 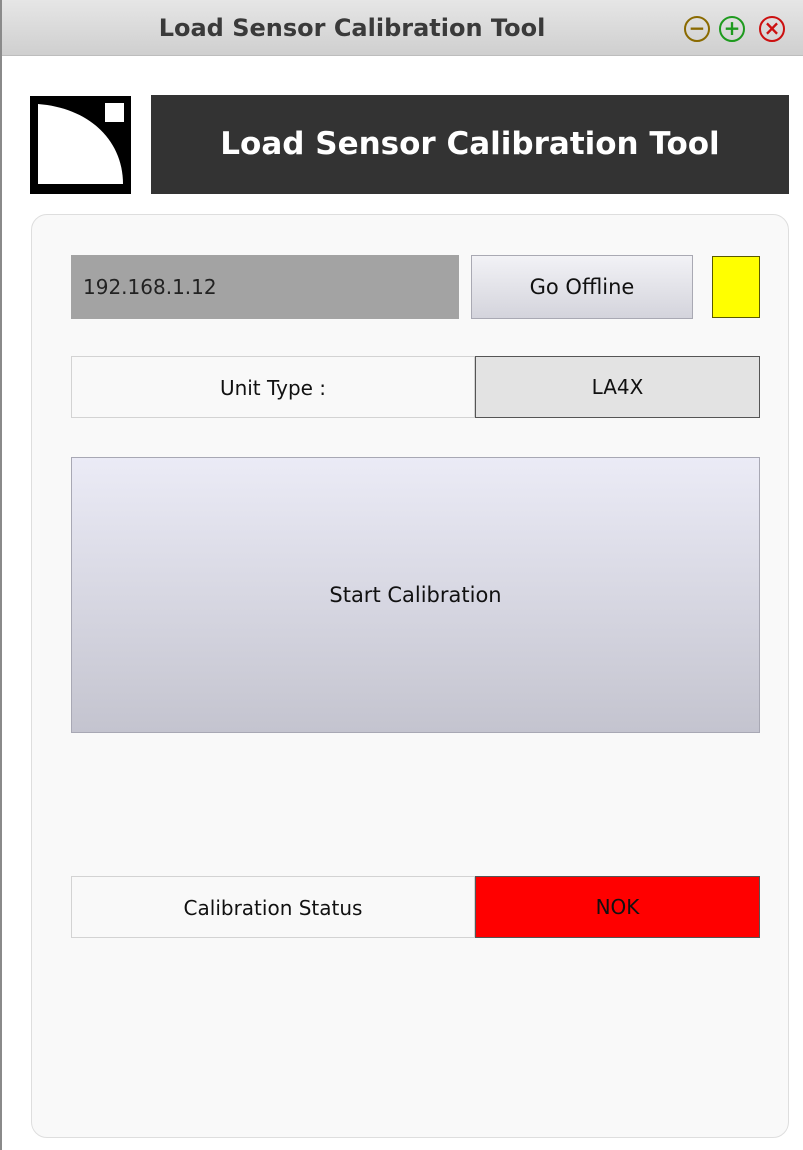 I want to click on ip-address-field, so click(x=265, y=287).